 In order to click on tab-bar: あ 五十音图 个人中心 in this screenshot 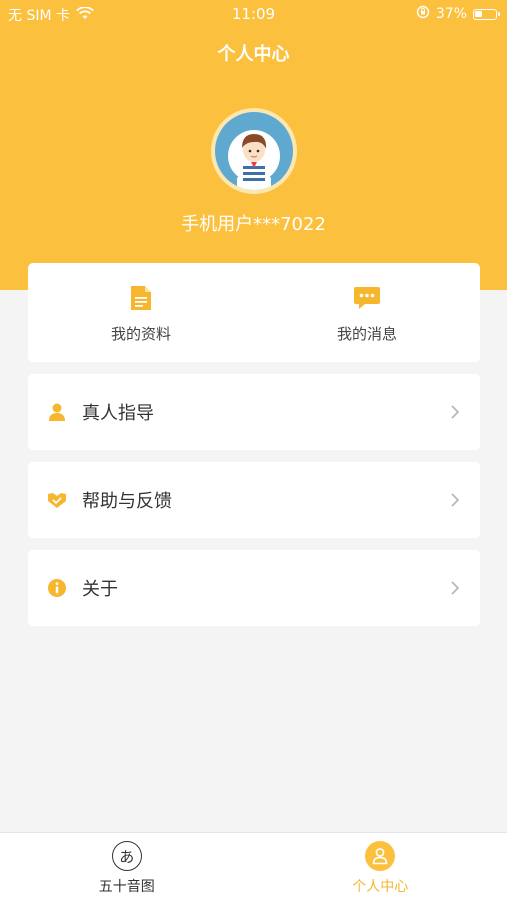, I will do `click(253, 866)`.